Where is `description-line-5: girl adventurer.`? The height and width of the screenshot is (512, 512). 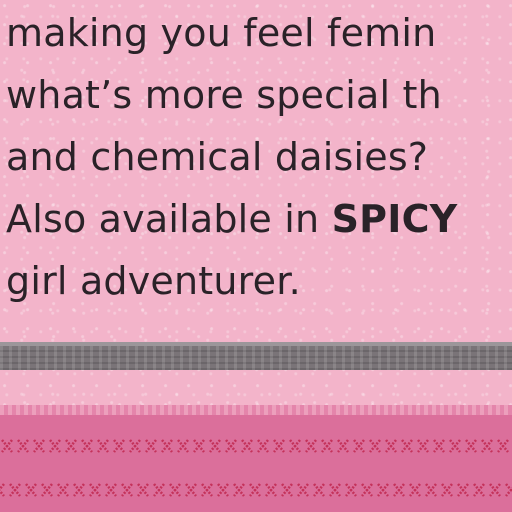
description-line-5: girl adventurer. is located at coordinates (153, 281).